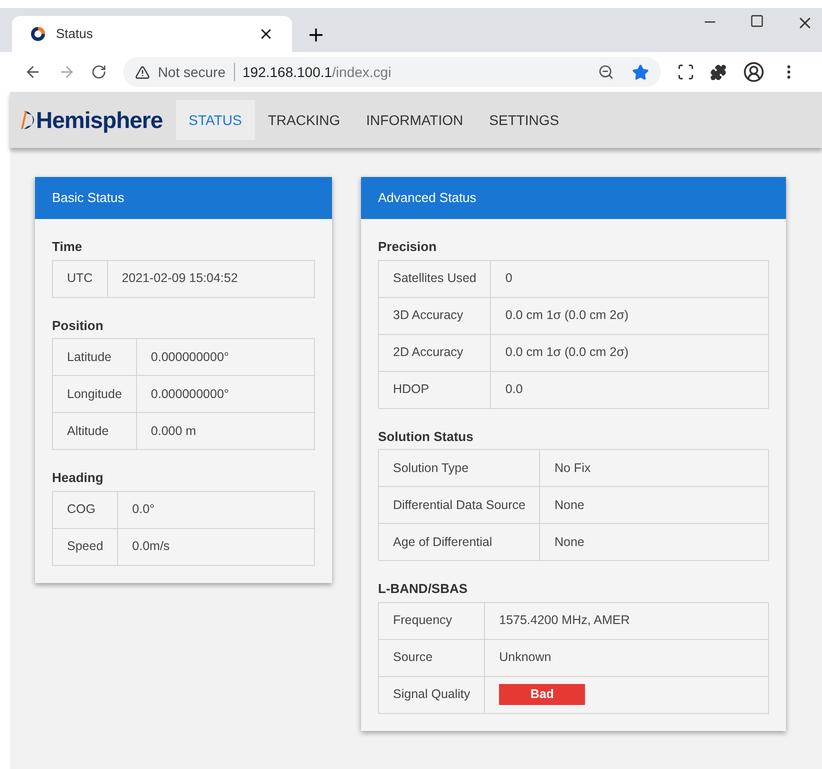 The width and height of the screenshot is (822, 769). I want to click on table-cell: 2D Accuracy, so click(434, 352).